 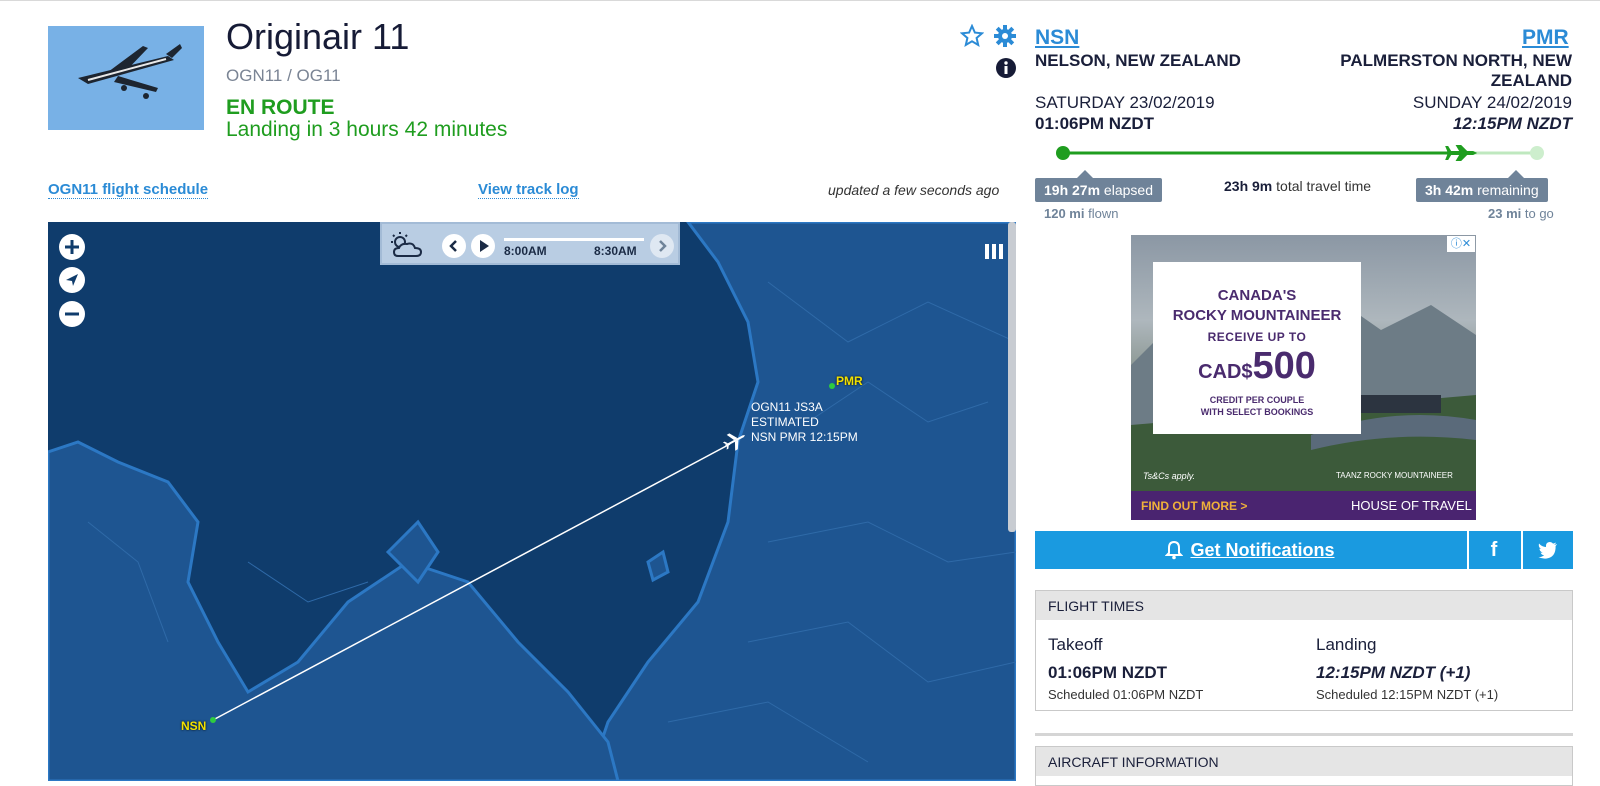 What do you see at coordinates (1304, 761) in the screenshot?
I see `aircraft-information-heading: AIRCRAFT INFORMATION` at bounding box center [1304, 761].